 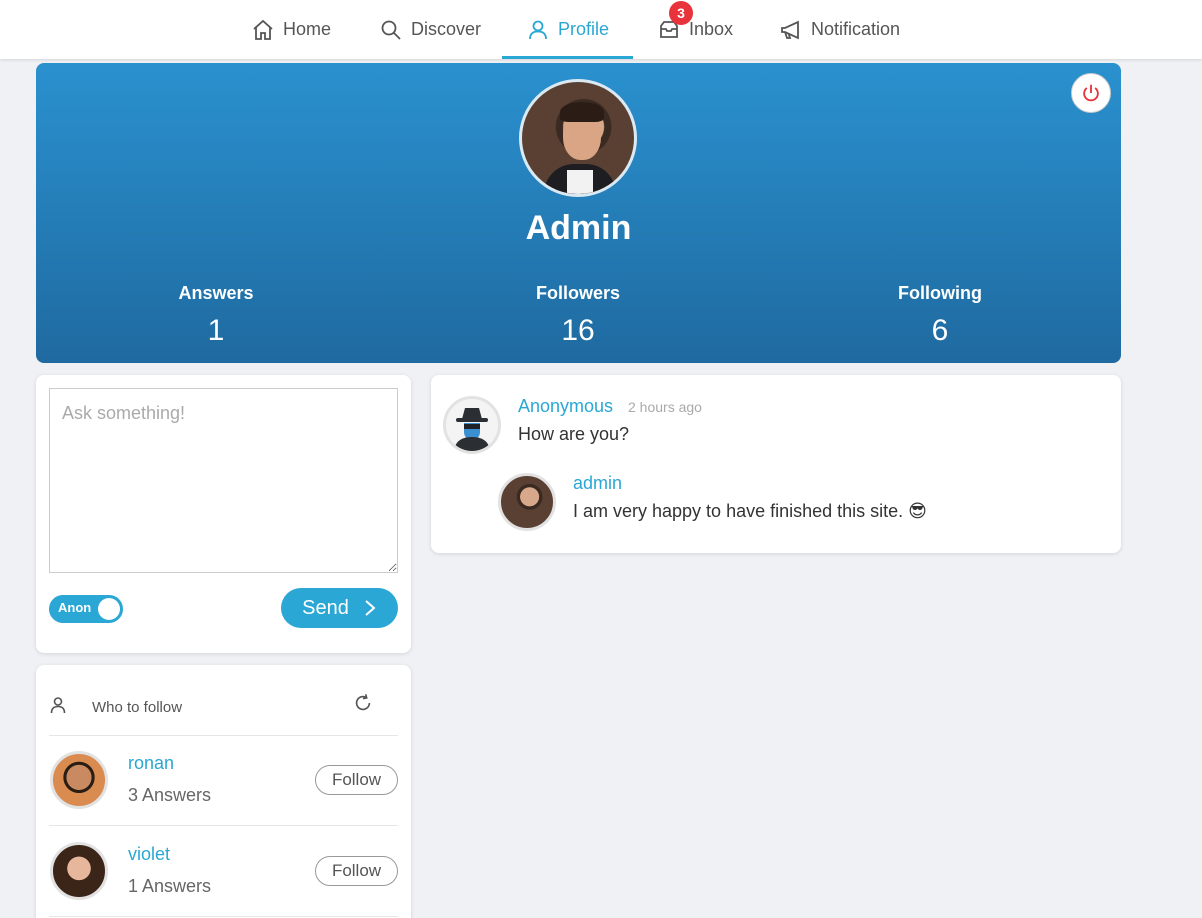 I want to click on stat-answers: Answers 1, so click(x=216, y=315).